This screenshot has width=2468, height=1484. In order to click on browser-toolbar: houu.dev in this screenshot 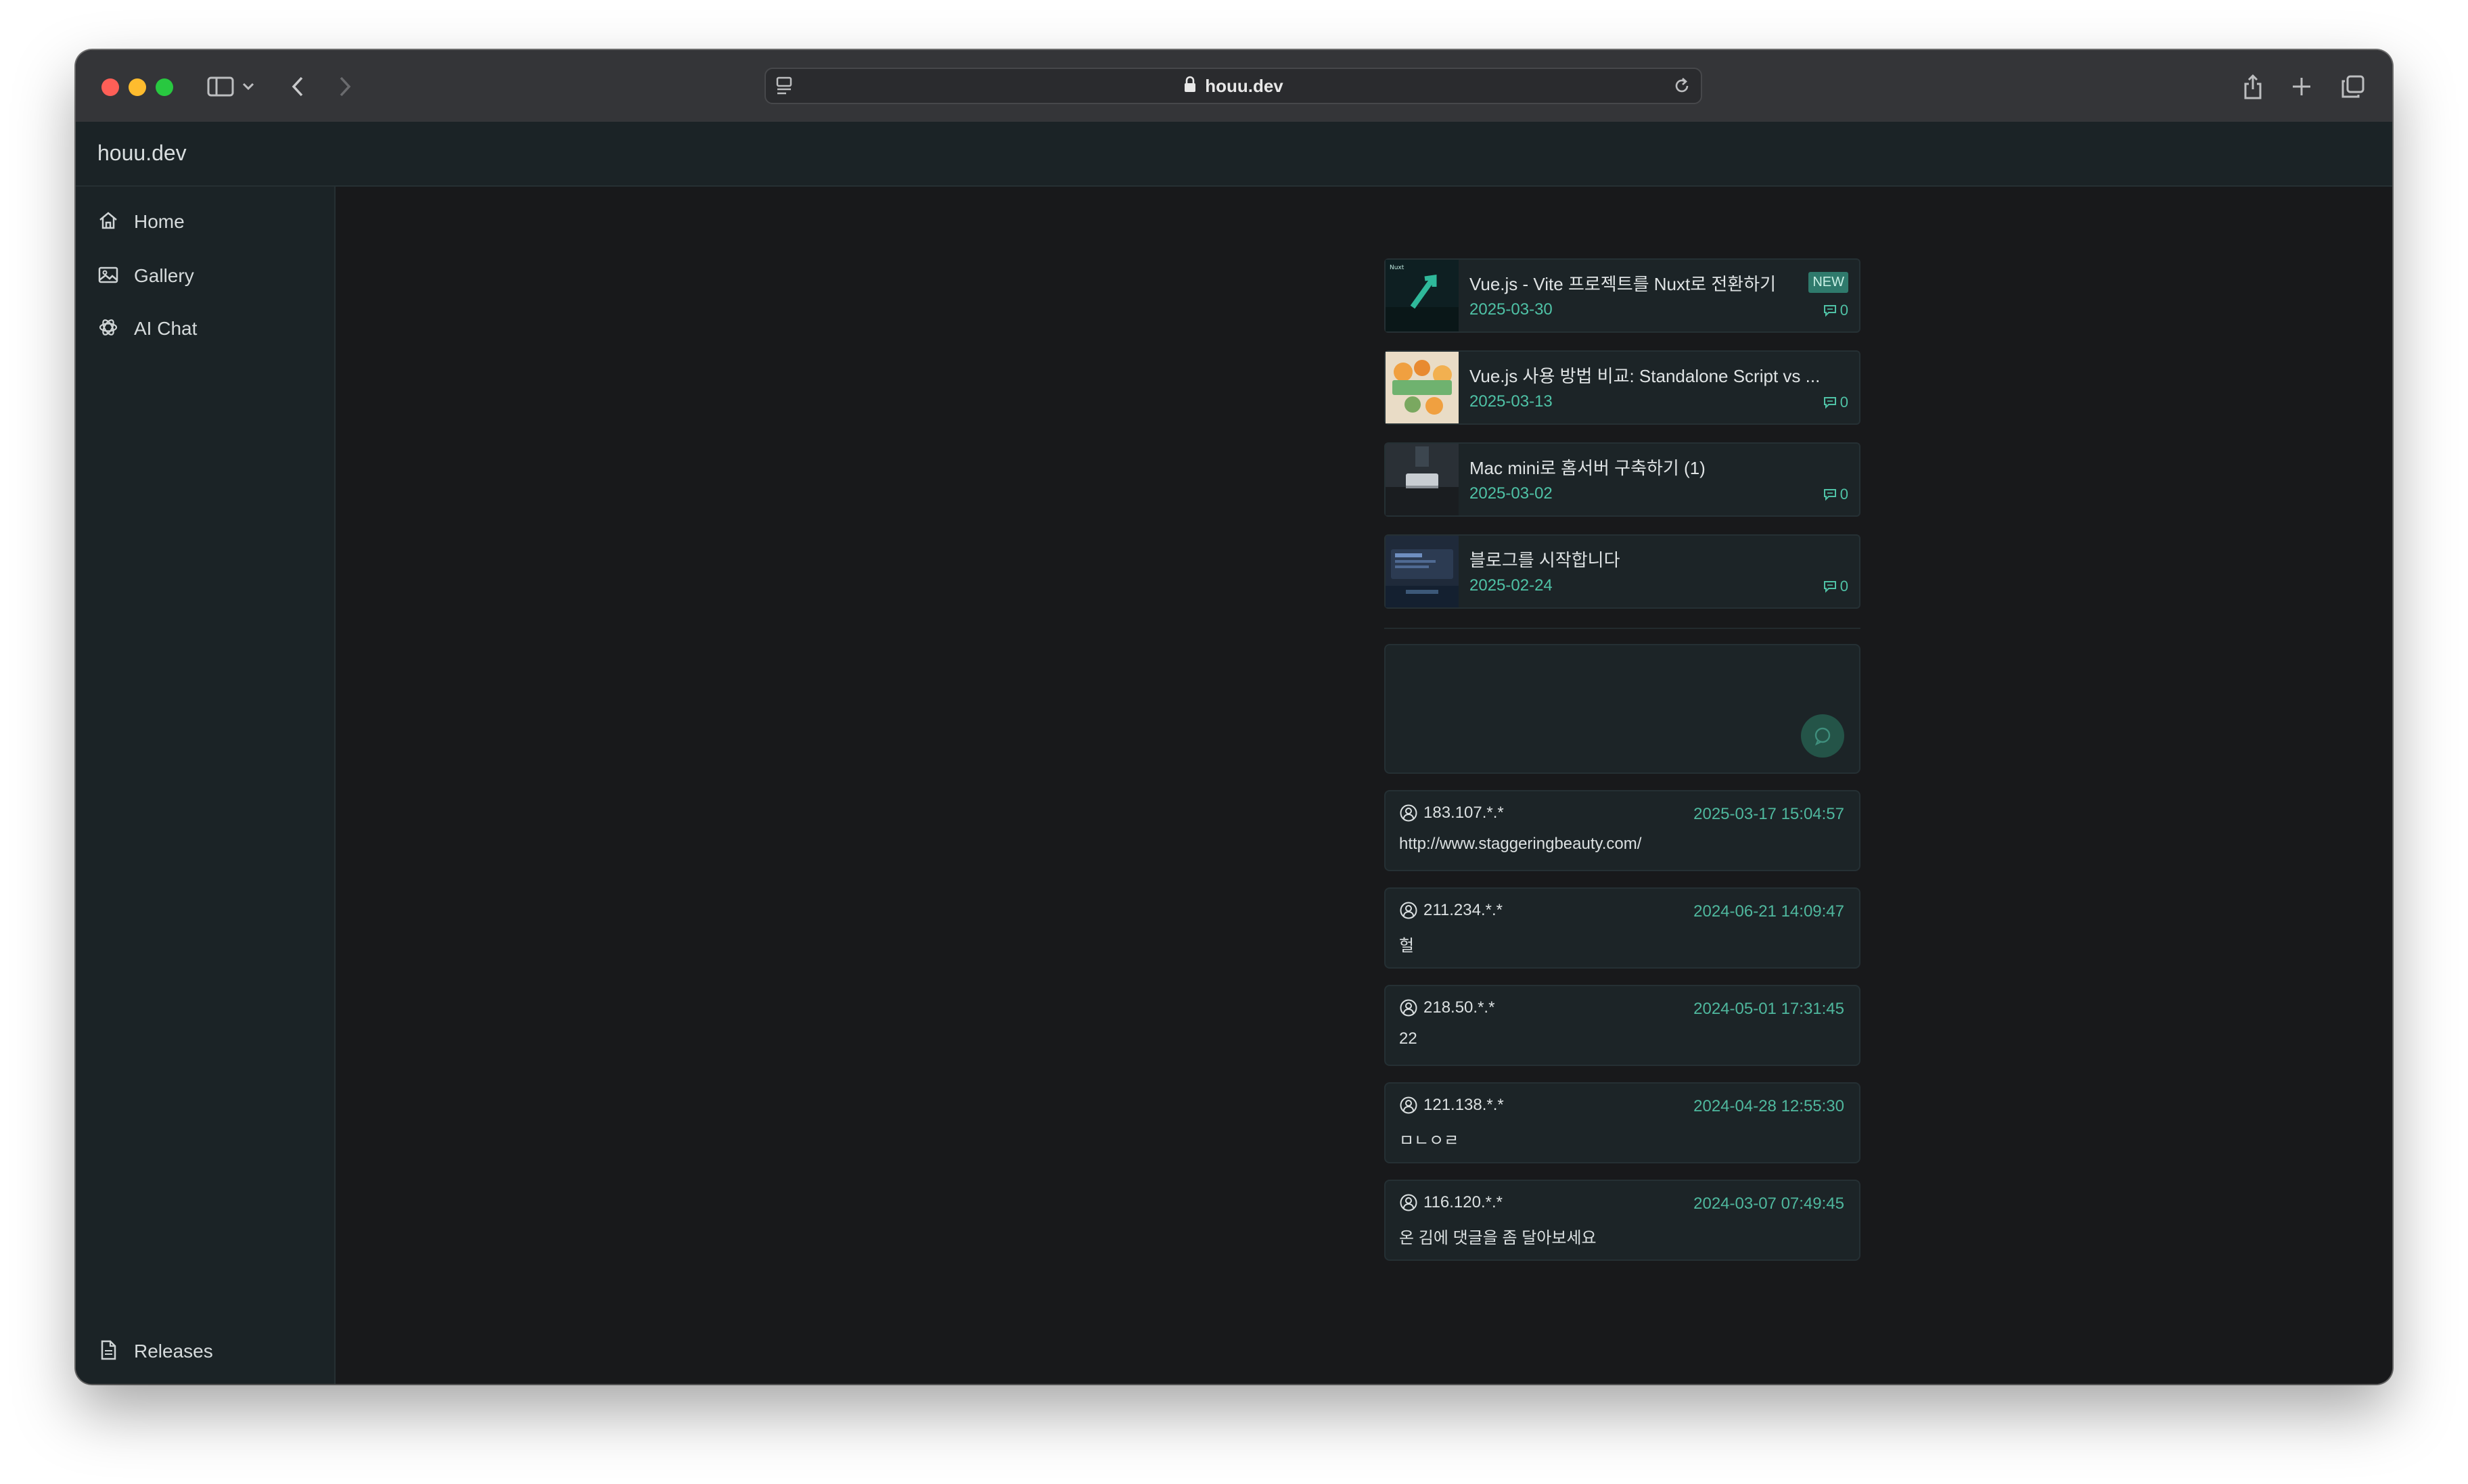, I will do `click(1234, 87)`.